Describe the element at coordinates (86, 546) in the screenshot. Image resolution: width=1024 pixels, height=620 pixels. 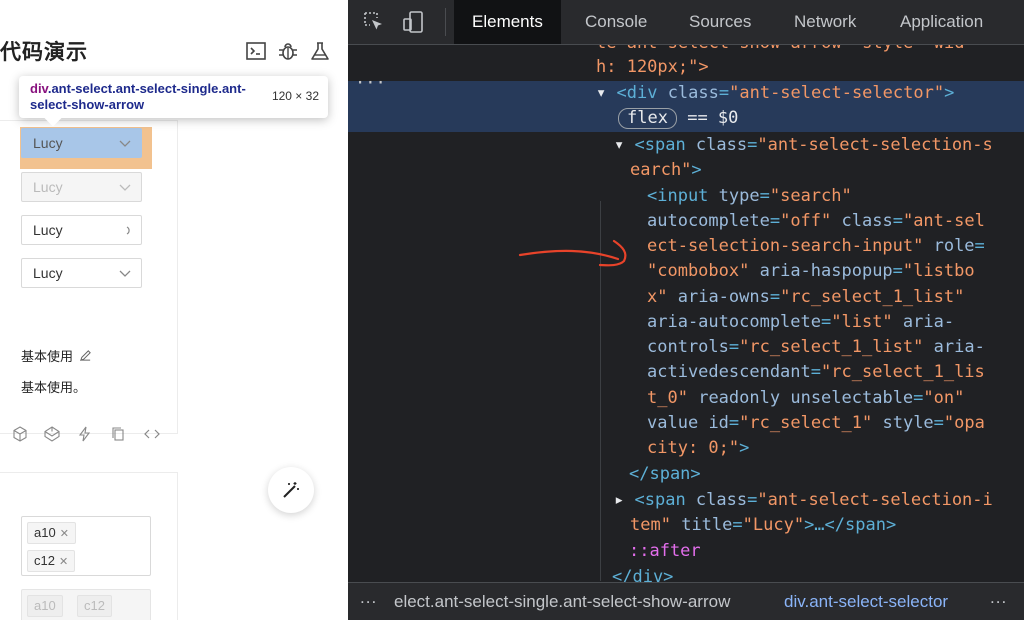
I see `multi-select: a10 ✕ c12 ✕` at that location.